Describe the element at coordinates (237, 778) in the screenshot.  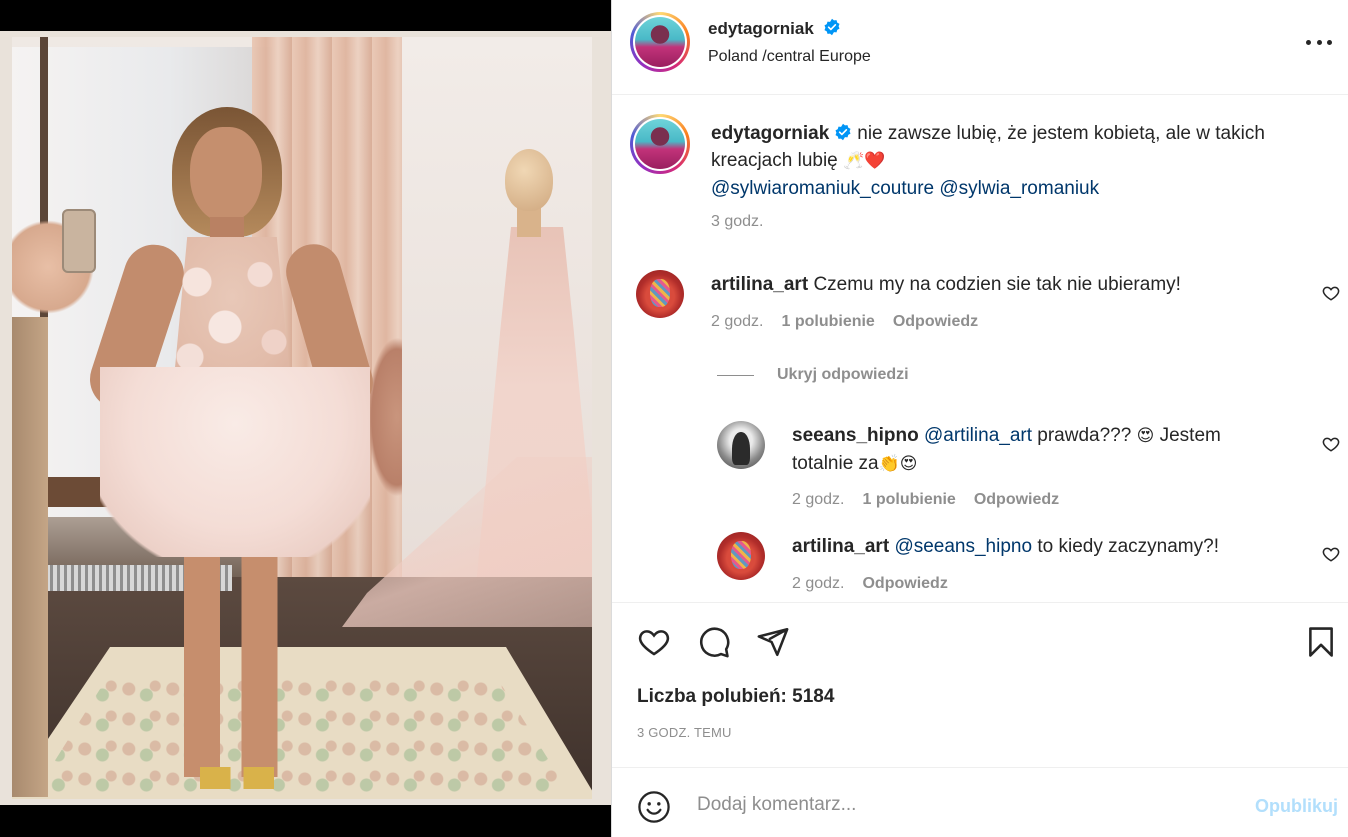
I see `person-shoes` at that location.